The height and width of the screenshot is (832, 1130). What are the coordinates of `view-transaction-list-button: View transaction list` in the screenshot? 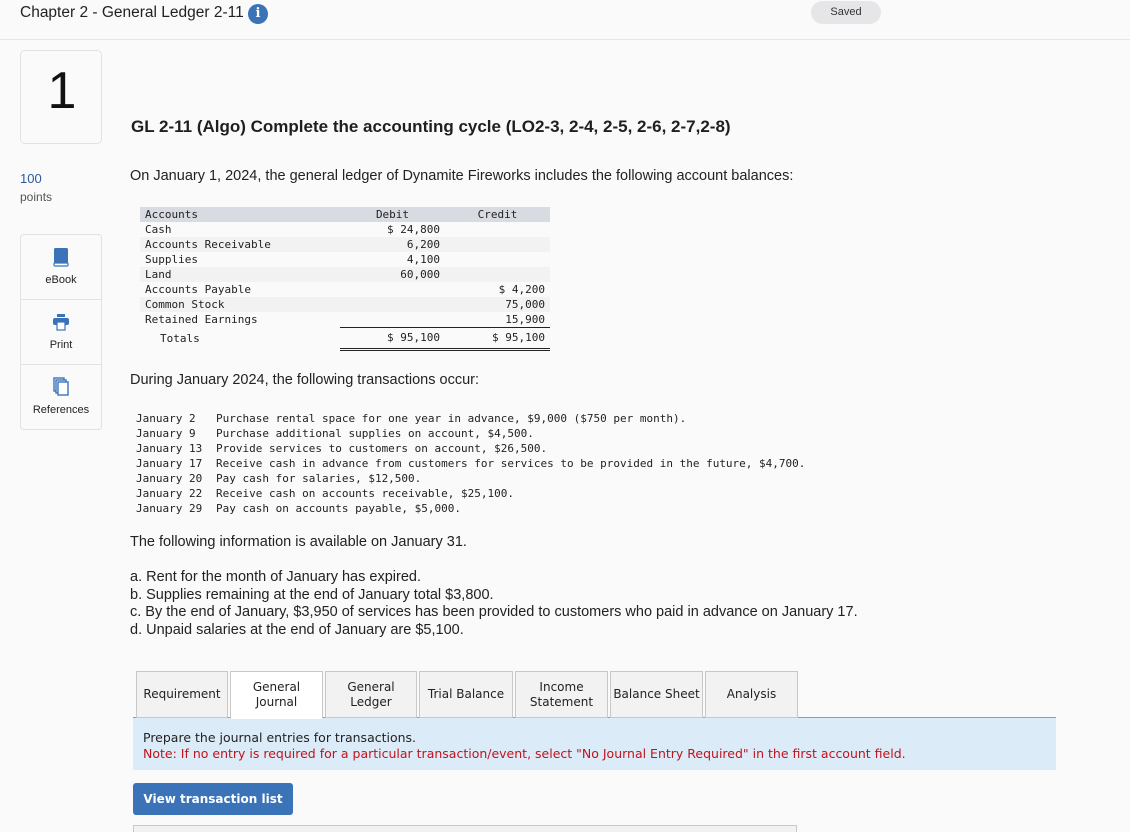 It's located at (213, 799).